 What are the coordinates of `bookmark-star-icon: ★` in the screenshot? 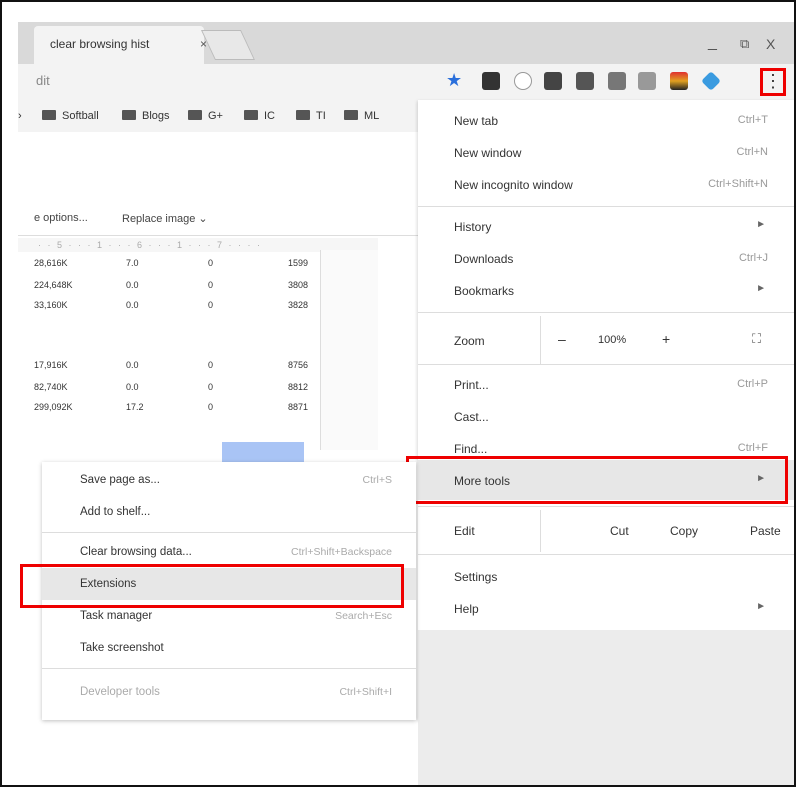 It's located at (454, 80).